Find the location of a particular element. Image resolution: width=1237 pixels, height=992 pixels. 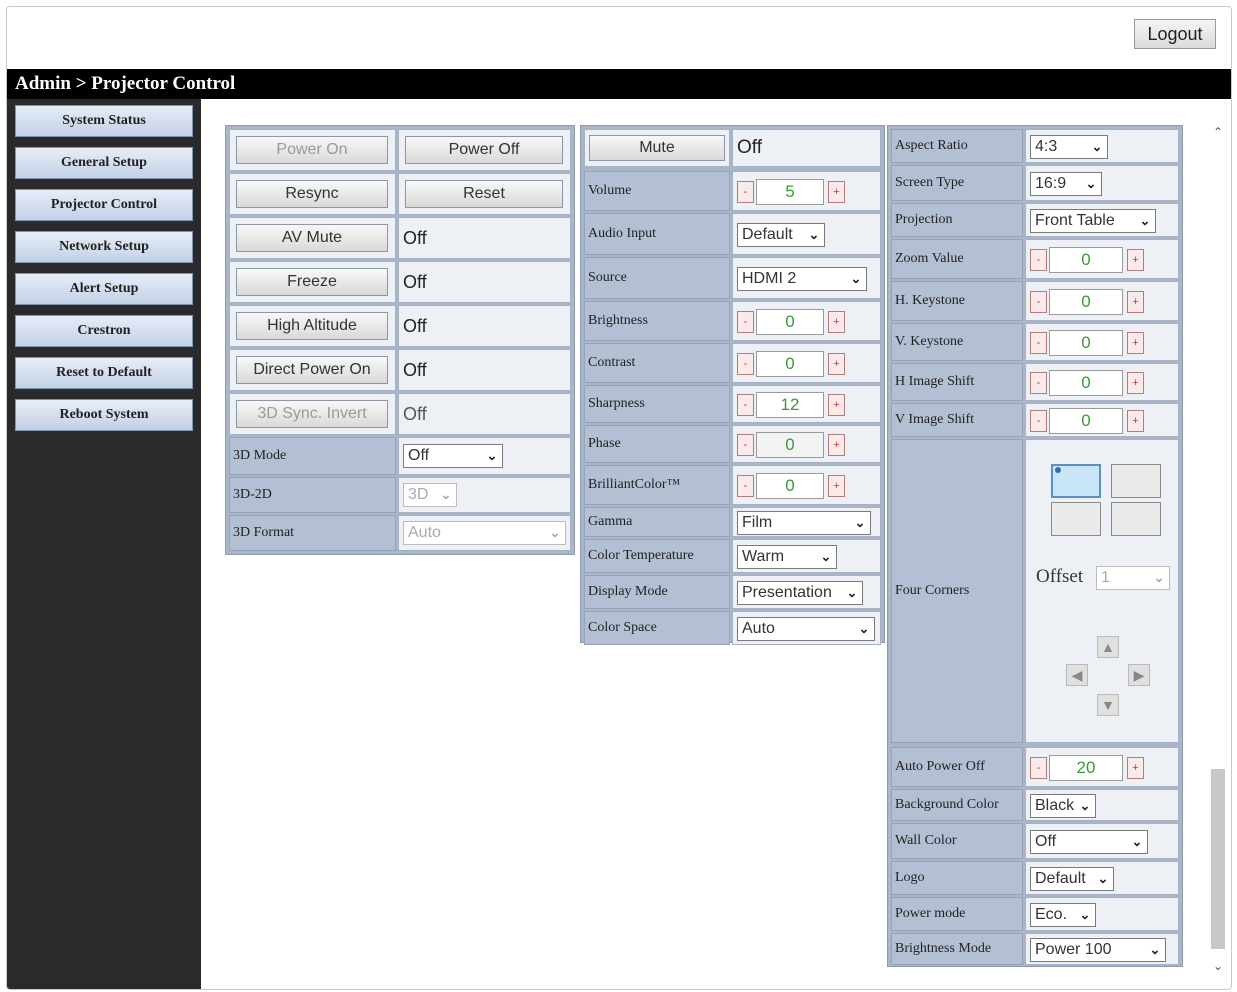

arrow-left-icon: ◀ is located at coordinates (1077, 675).